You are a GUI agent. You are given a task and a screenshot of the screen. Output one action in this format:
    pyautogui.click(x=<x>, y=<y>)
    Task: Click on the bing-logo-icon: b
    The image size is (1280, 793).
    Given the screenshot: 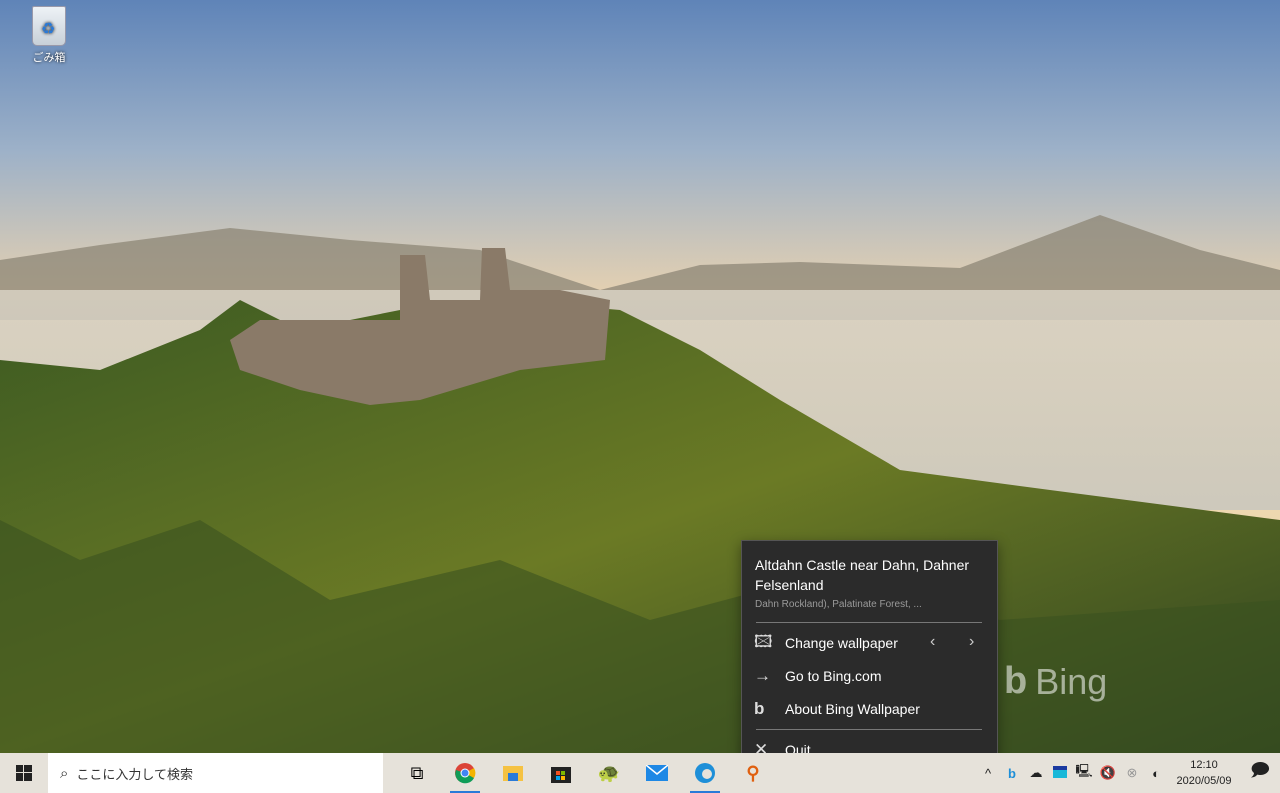 What is the action you would take?
    pyautogui.click(x=1016, y=681)
    